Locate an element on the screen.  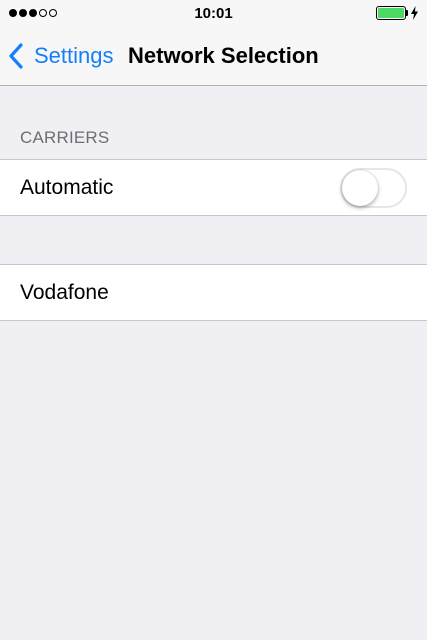
battery-tip is located at coordinates (407, 13).